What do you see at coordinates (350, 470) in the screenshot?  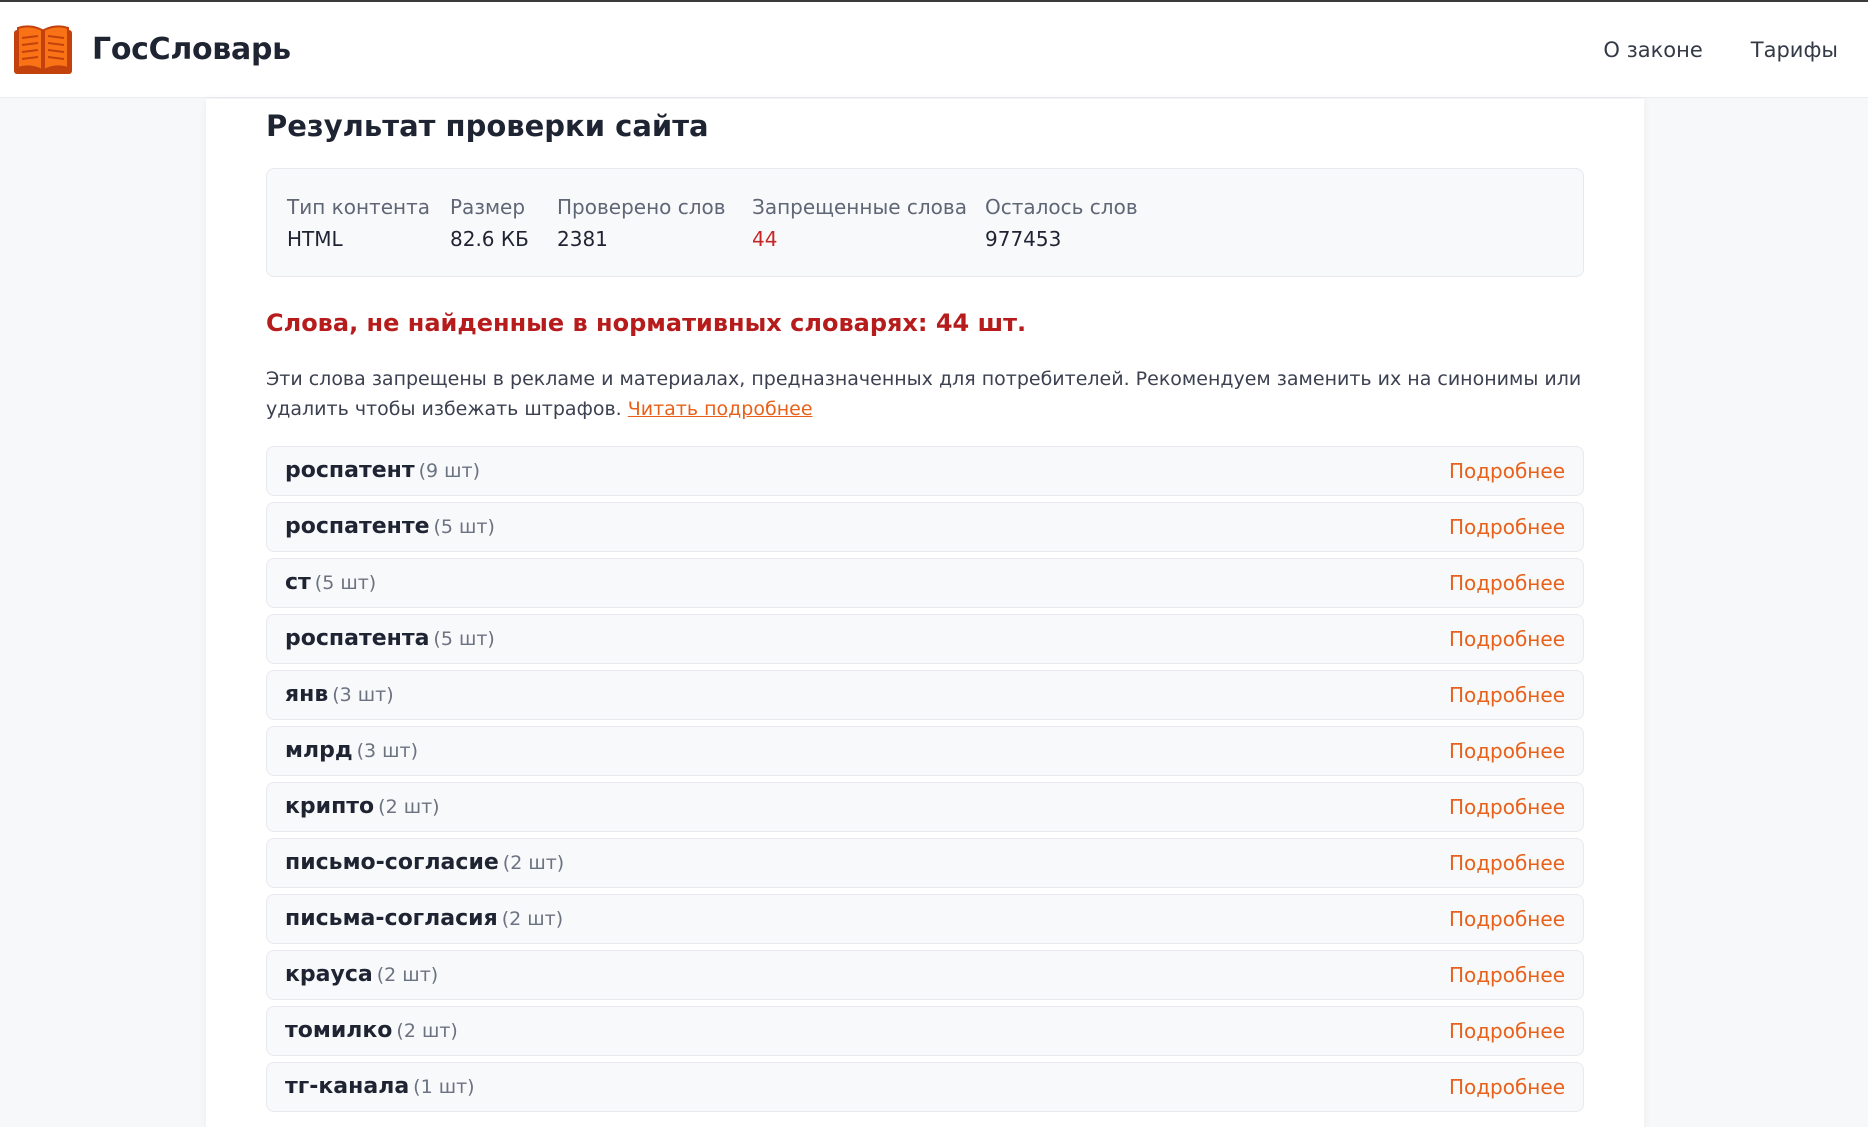 I see `word-name: роспатент` at bounding box center [350, 470].